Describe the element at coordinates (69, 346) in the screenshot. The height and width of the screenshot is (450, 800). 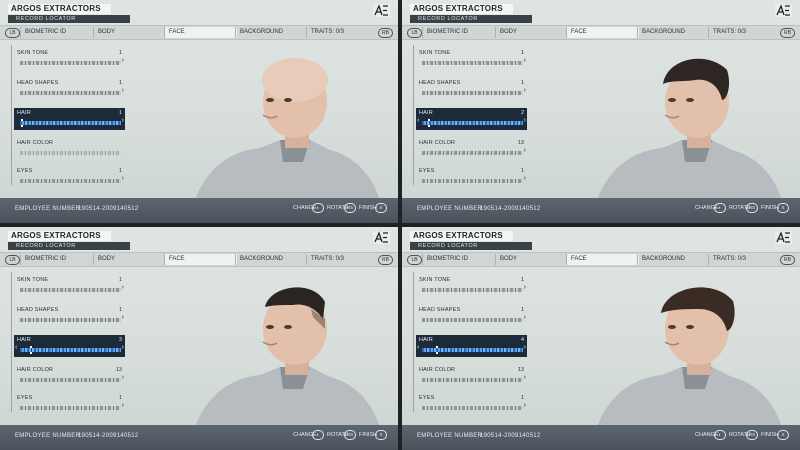
I see `hair-row: HAIR 3 ‹ ›` at that location.